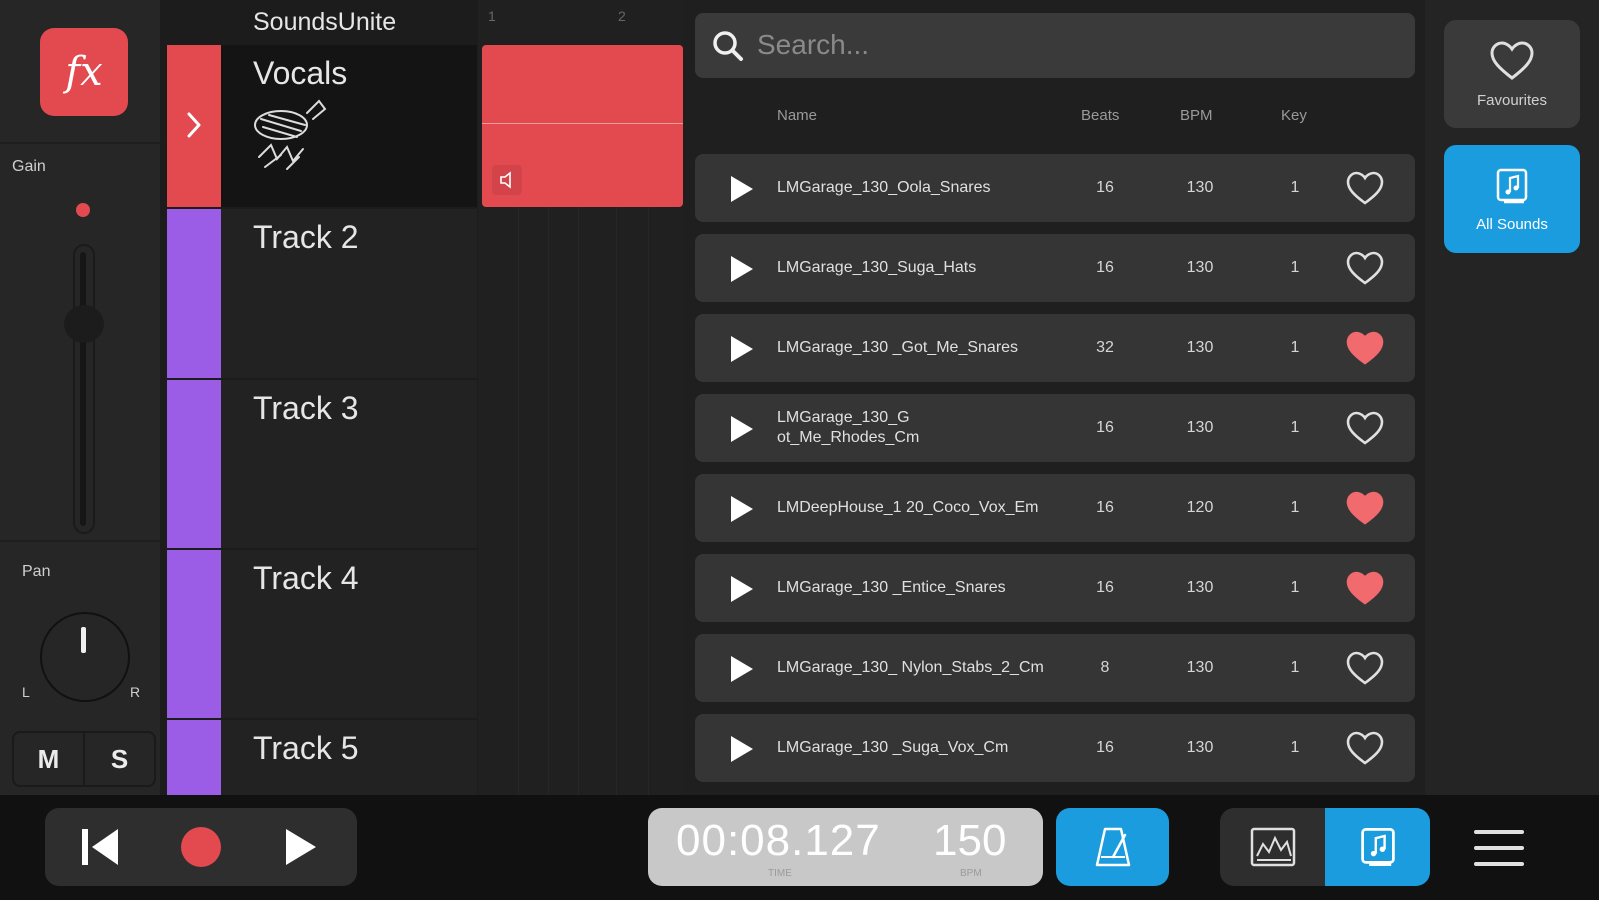 Image resolution: width=1599 pixels, height=900 pixels. I want to click on mixer-view-button, so click(1272, 847).